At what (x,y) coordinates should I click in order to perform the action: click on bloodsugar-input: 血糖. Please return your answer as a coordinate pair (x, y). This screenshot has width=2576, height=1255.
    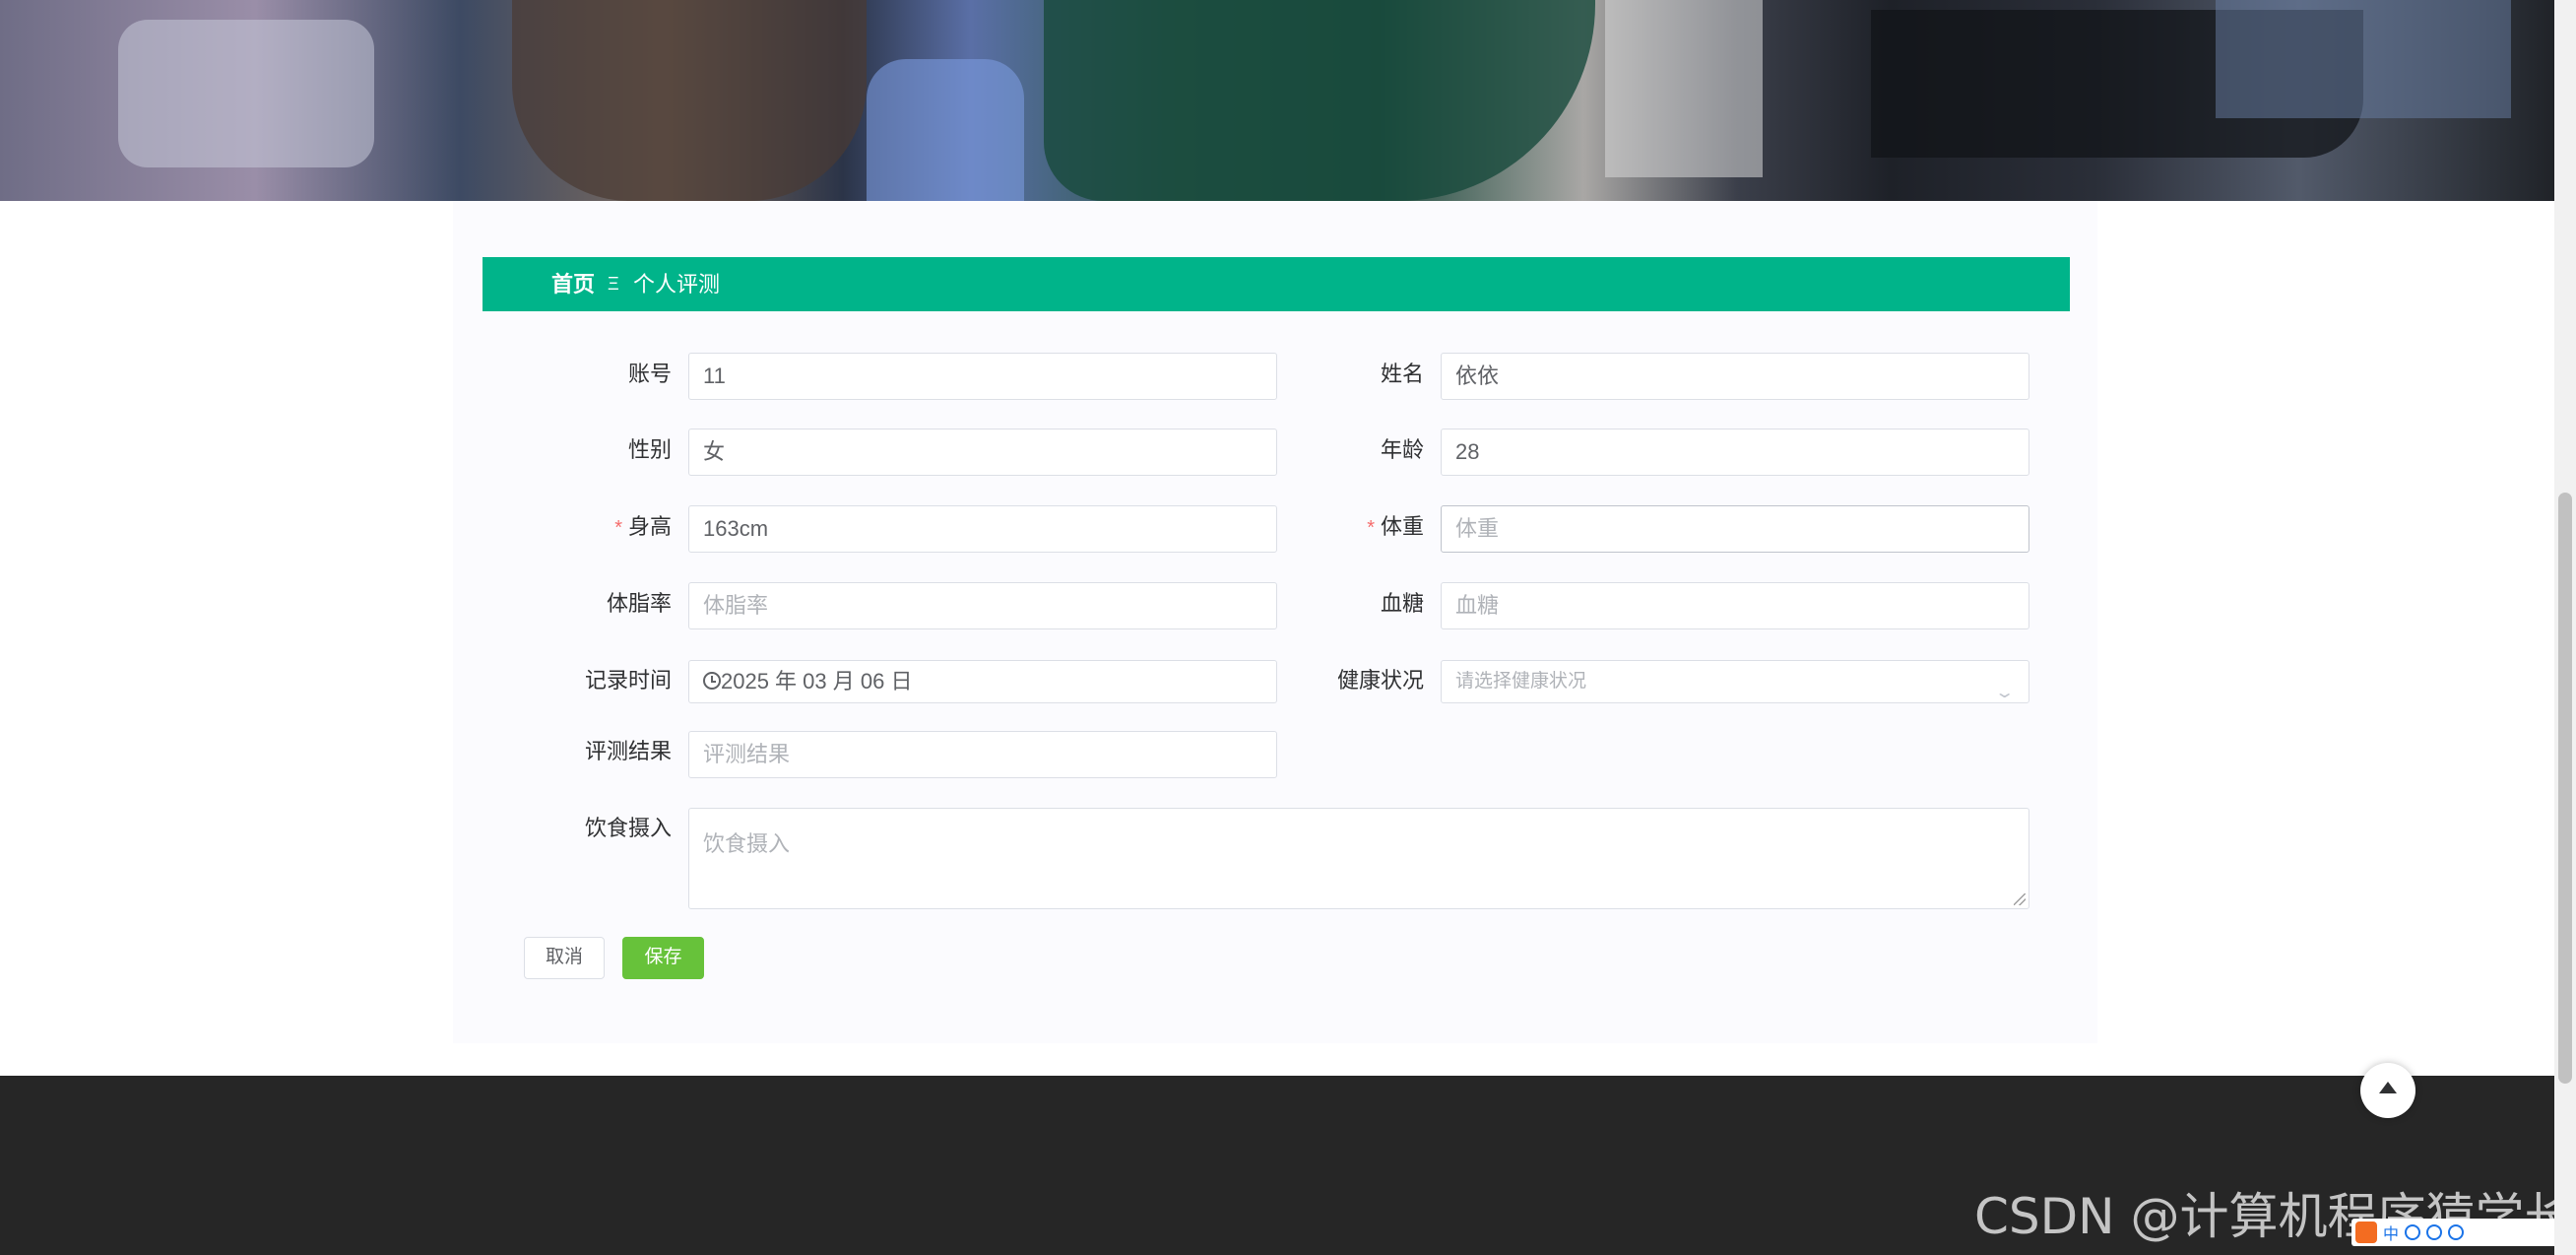
    Looking at the image, I should click on (1735, 605).